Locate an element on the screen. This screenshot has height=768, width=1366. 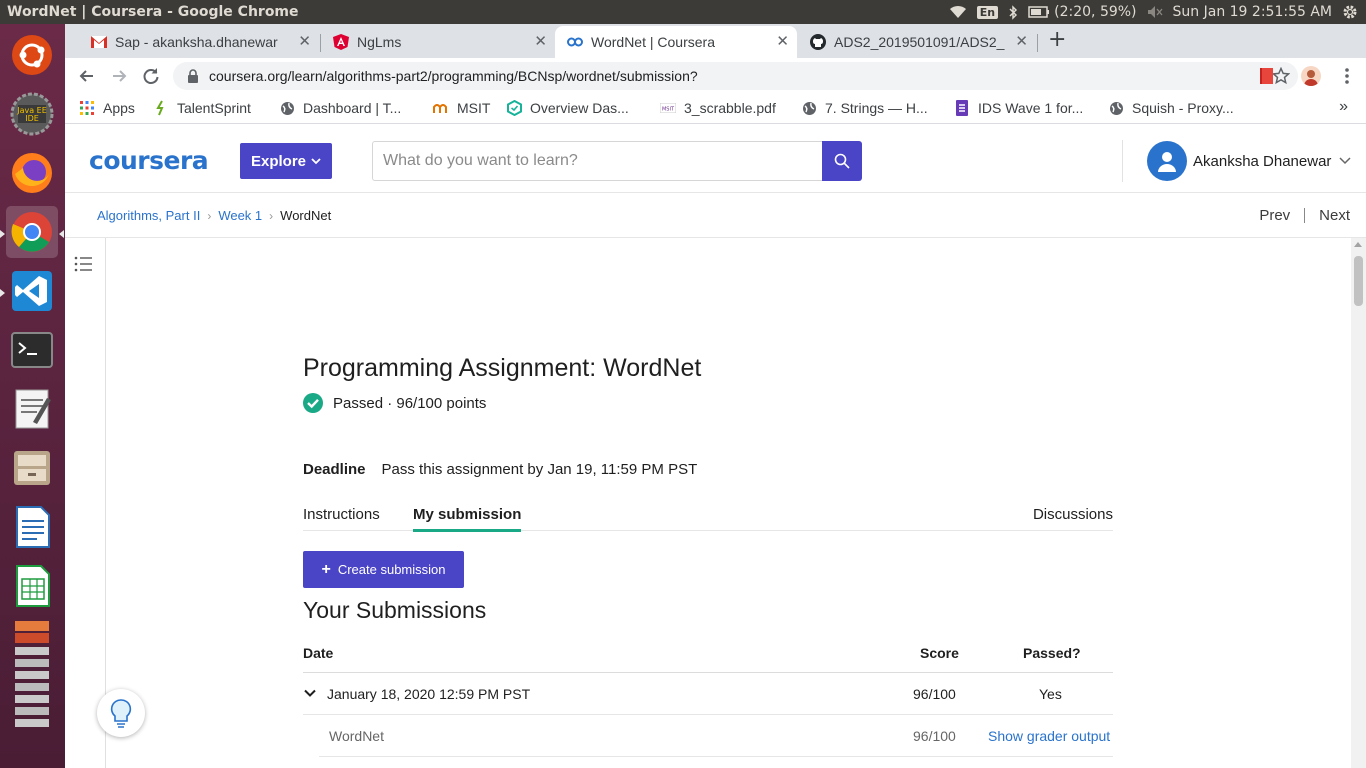
browser-tab-github: ADS2_2019501091/ADS2_ ✕ is located at coordinates (917, 42).